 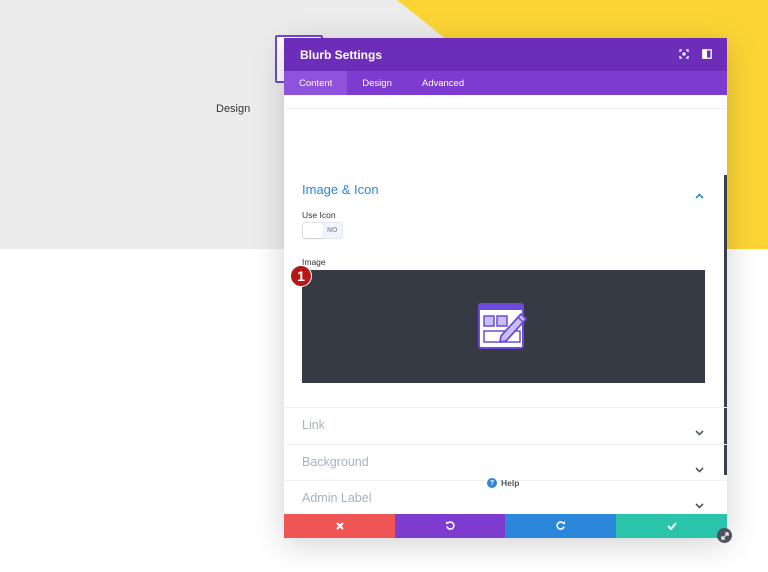 What do you see at coordinates (707, 54) in the screenshot?
I see `sidebar-icon` at bounding box center [707, 54].